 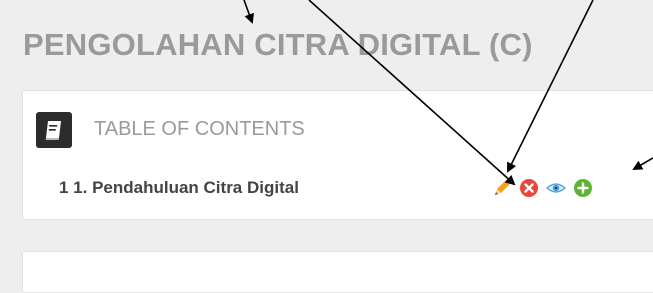 What do you see at coordinates (54, 130) in the screenshot?
I see `book-icon` at bounding box center [54, 130].